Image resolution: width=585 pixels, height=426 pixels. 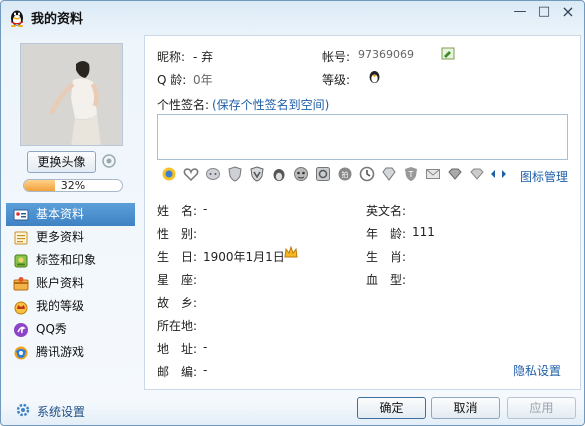 What do you see at coordinates (66, 260) in the screenshot?
I see `sidebar-item-label: 标签和印象` at bounding box center [66, 260].